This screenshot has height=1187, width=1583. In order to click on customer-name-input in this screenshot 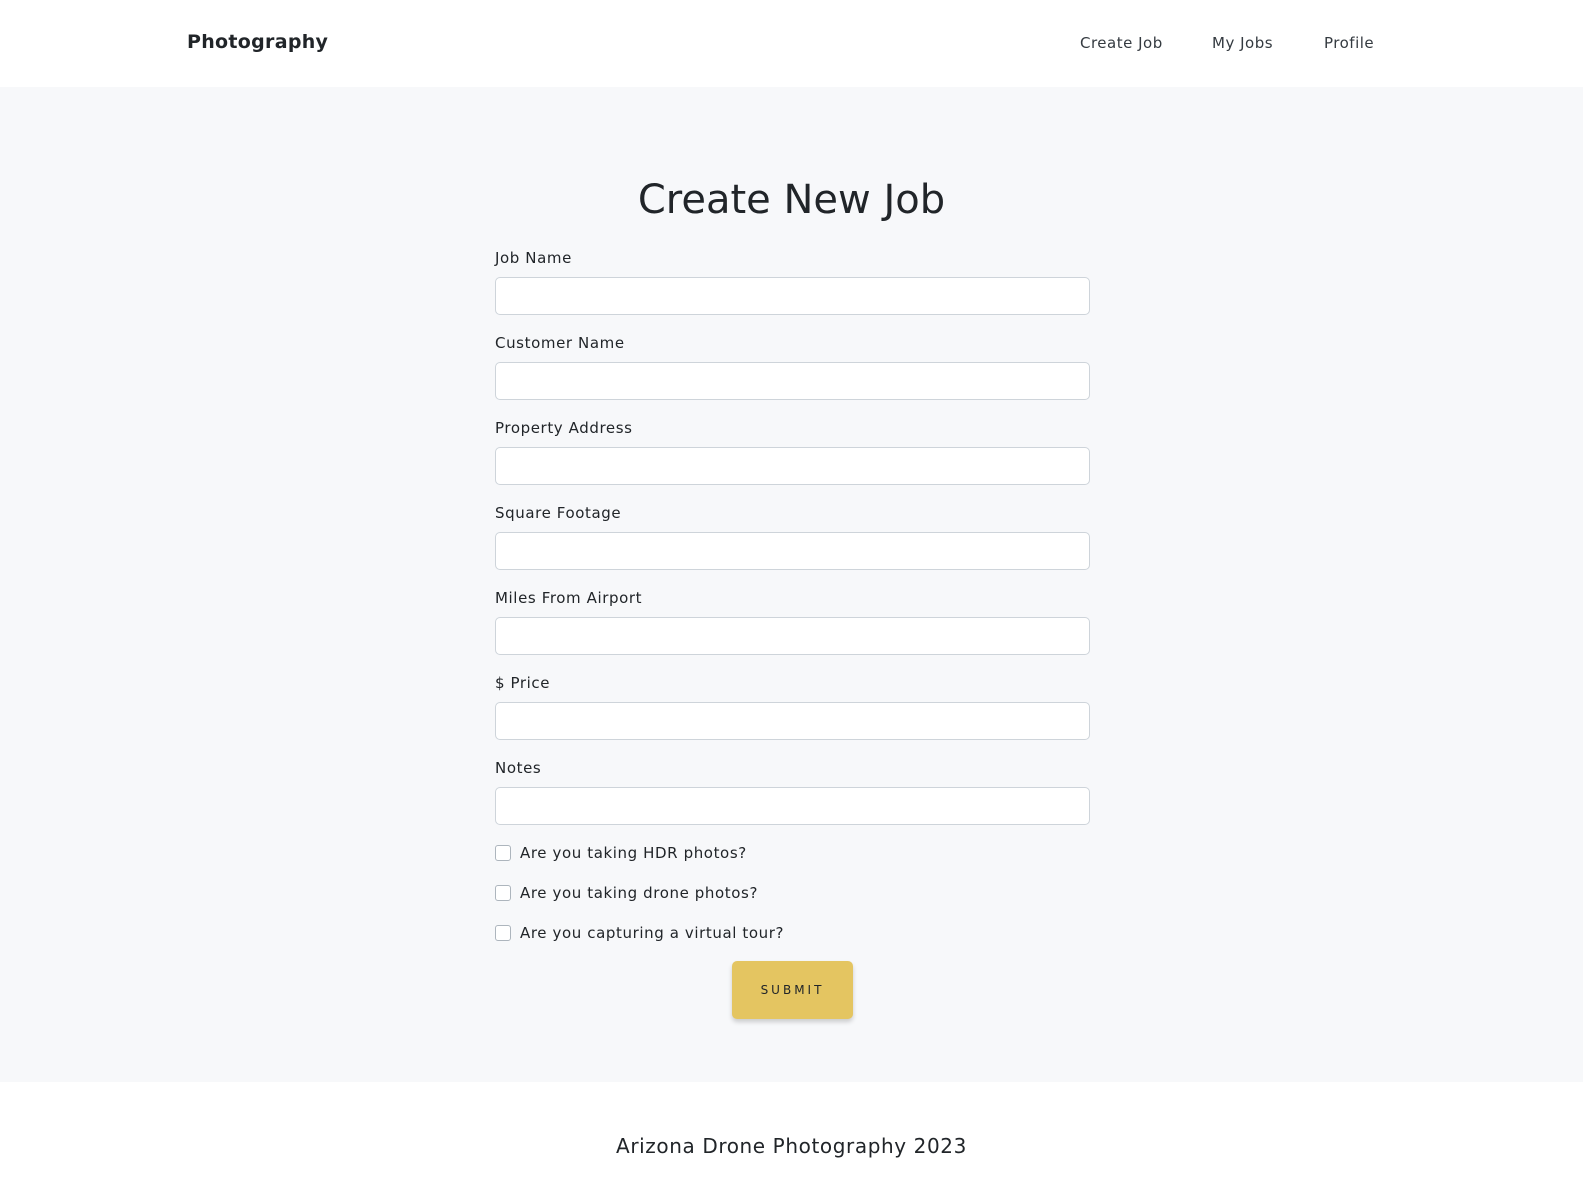, I will do `click(792, 381)`.